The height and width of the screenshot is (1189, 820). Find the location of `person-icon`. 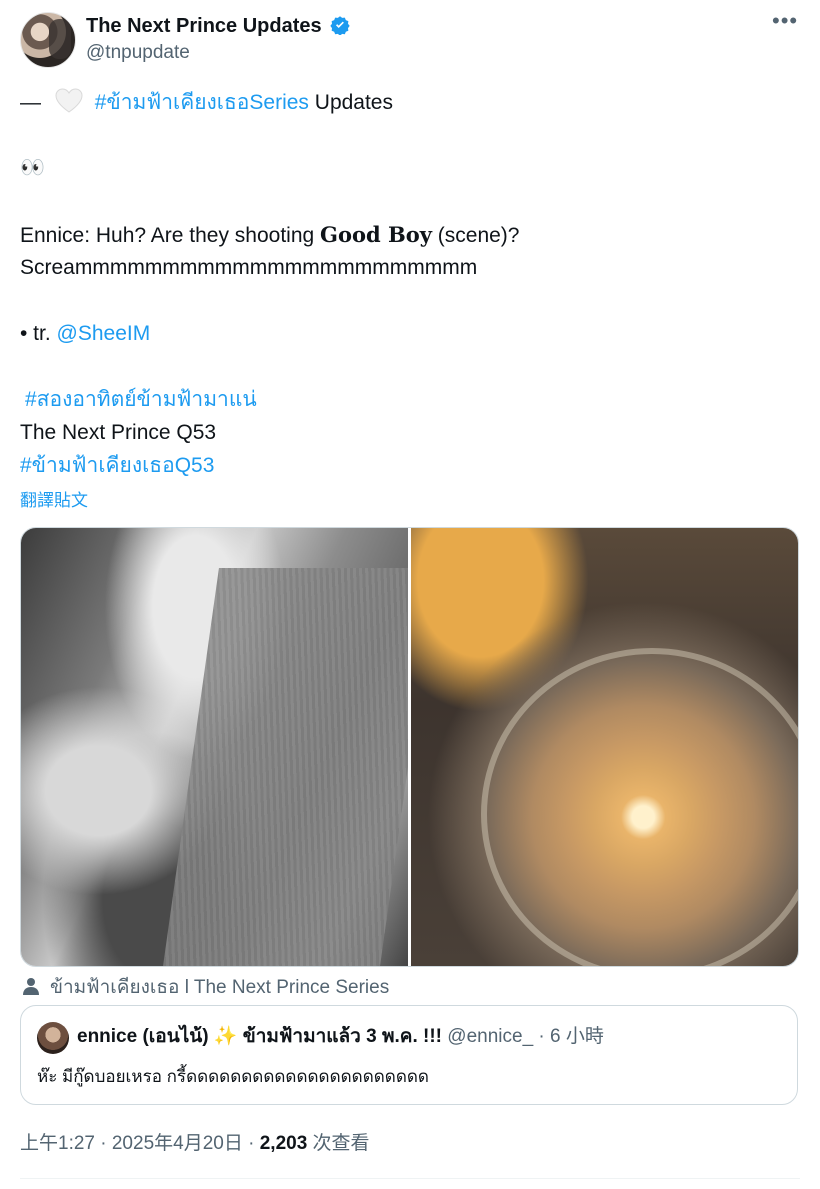

person-icon is located at coordinates (31, 986).